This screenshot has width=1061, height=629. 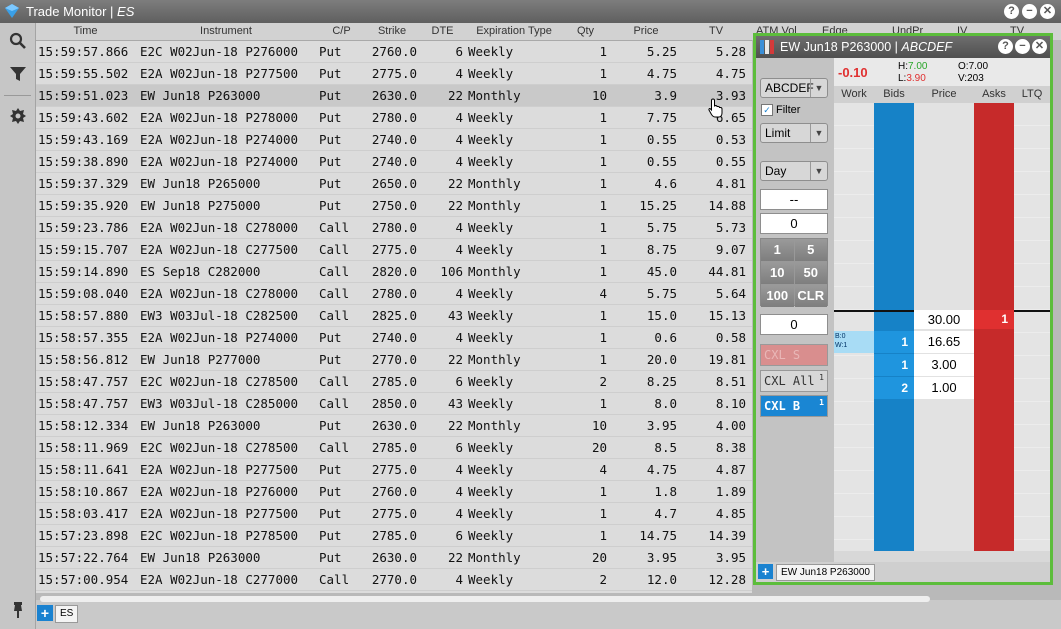 I want to click on keypad-clear-button: CLR, so click(x=810, y=296).